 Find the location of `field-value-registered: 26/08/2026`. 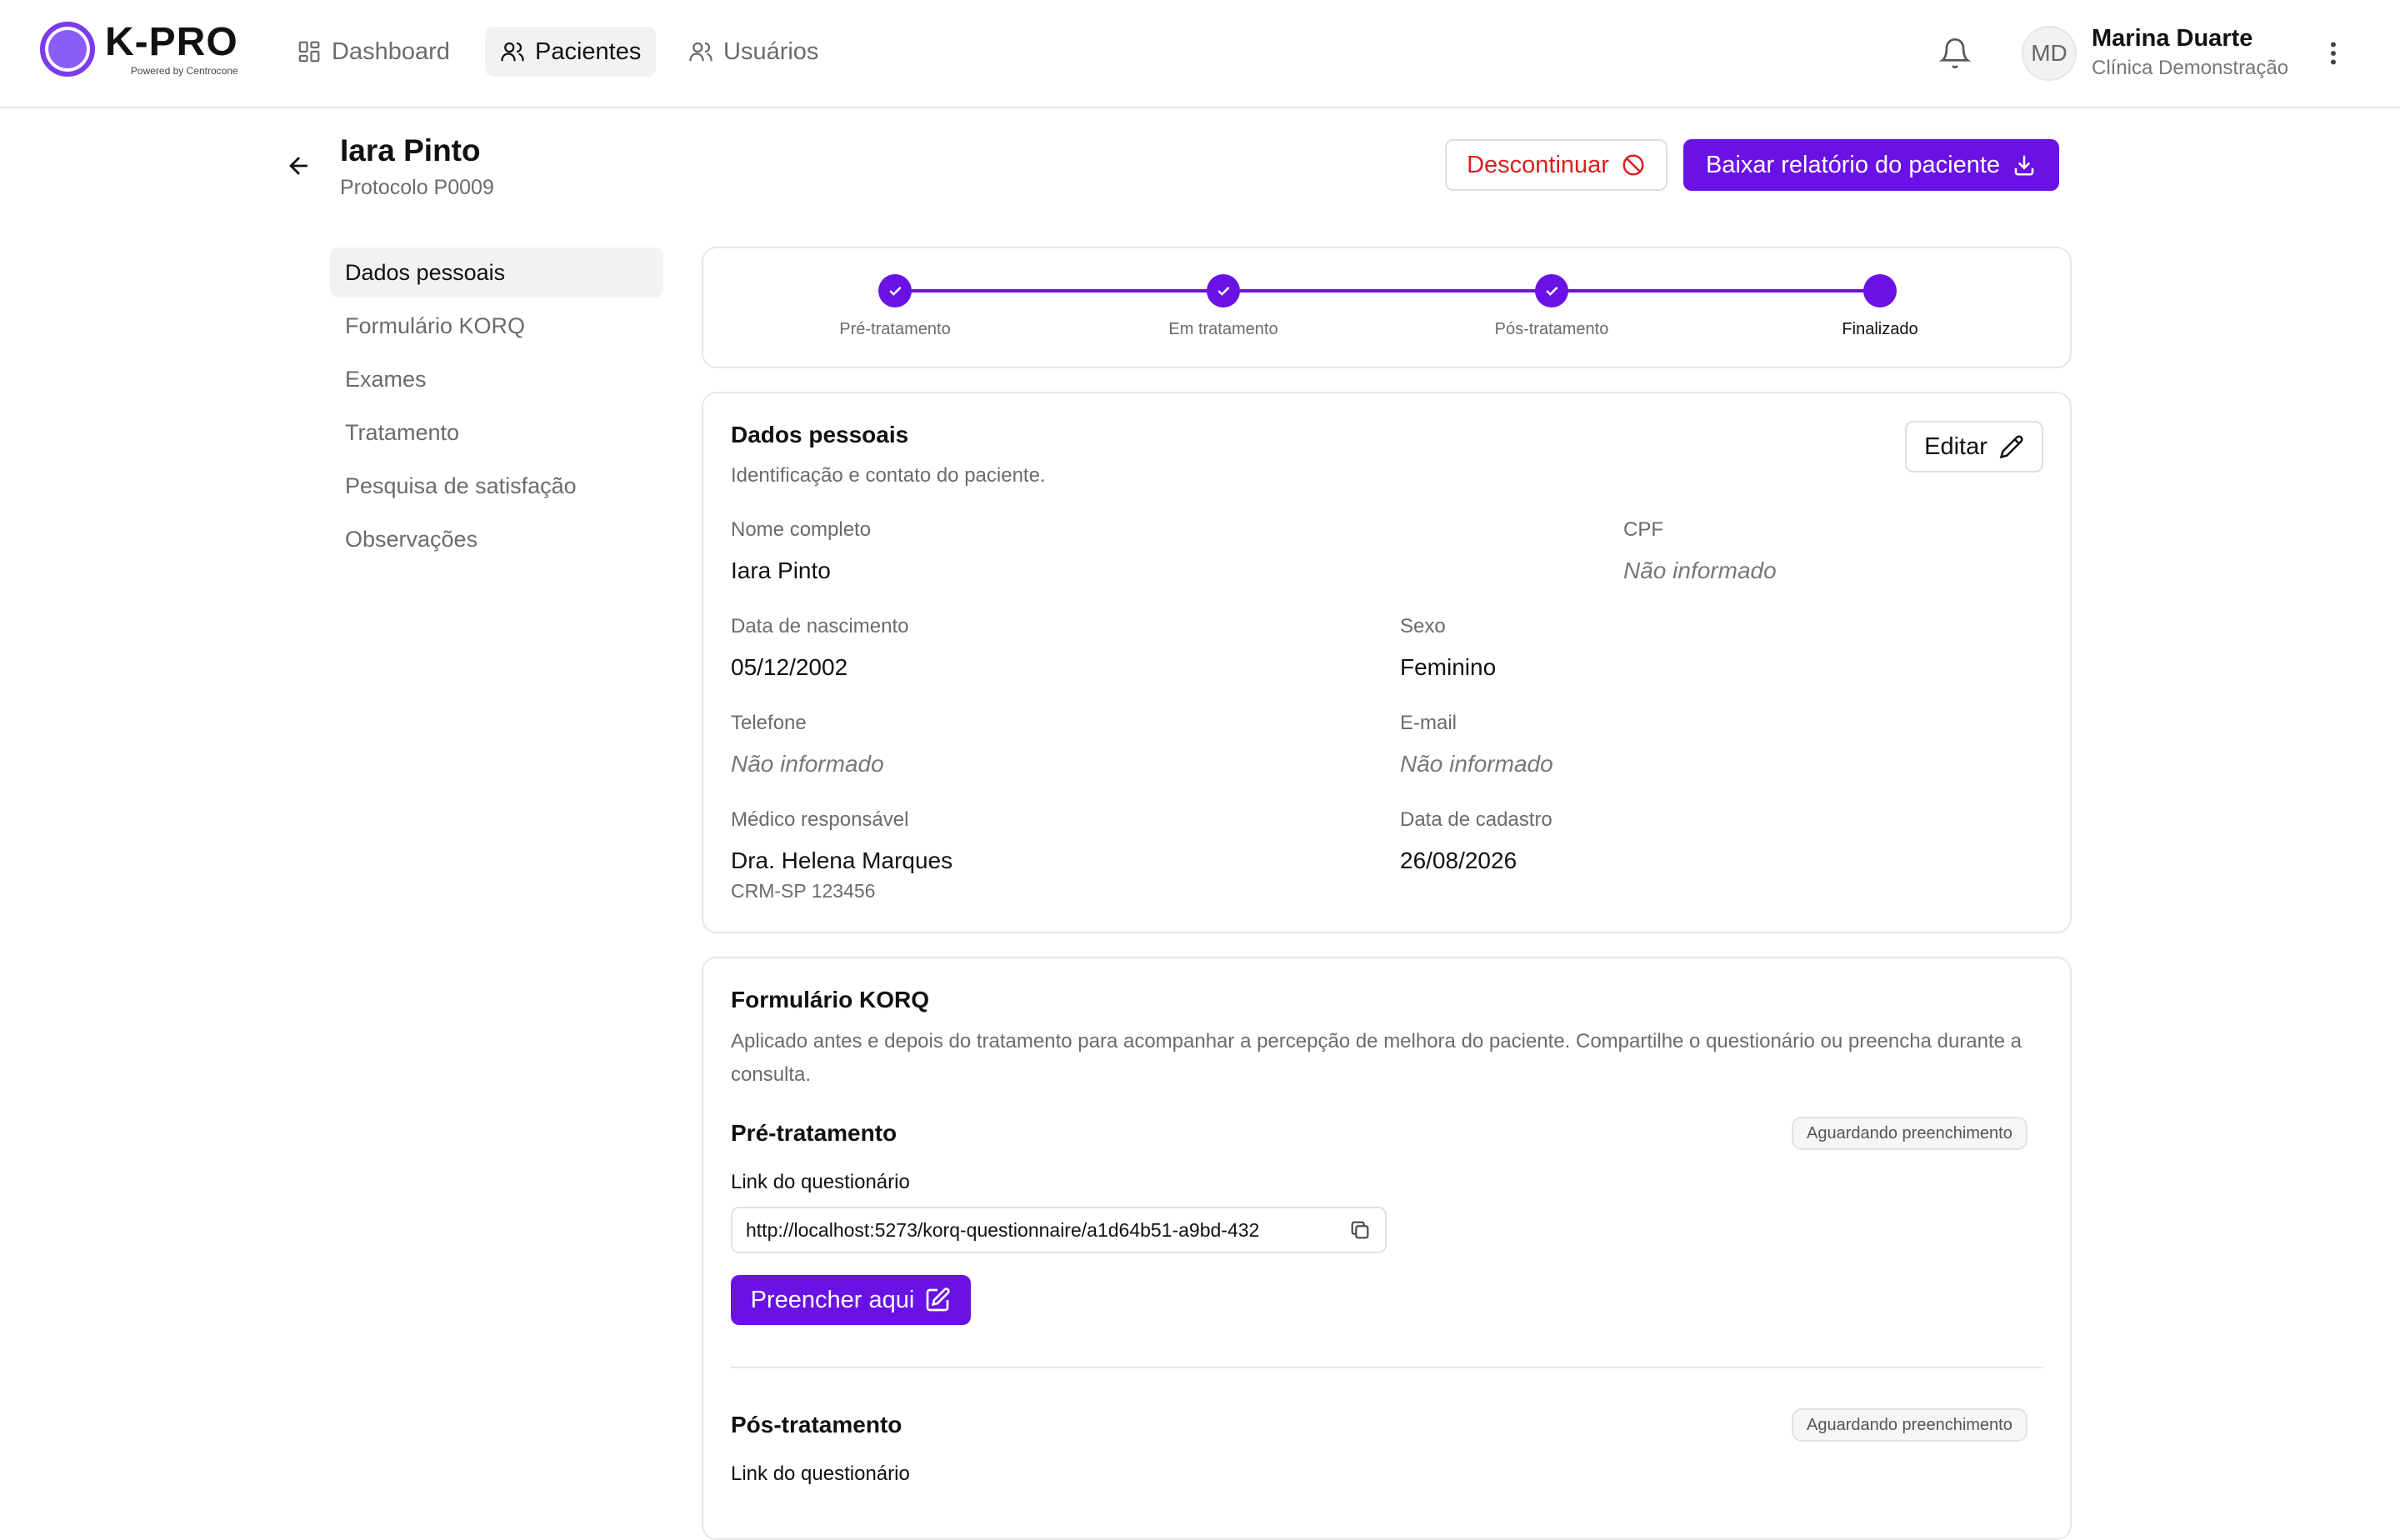

field-value-registered: 26/08/2026 is located at coordinates (1459, 860).